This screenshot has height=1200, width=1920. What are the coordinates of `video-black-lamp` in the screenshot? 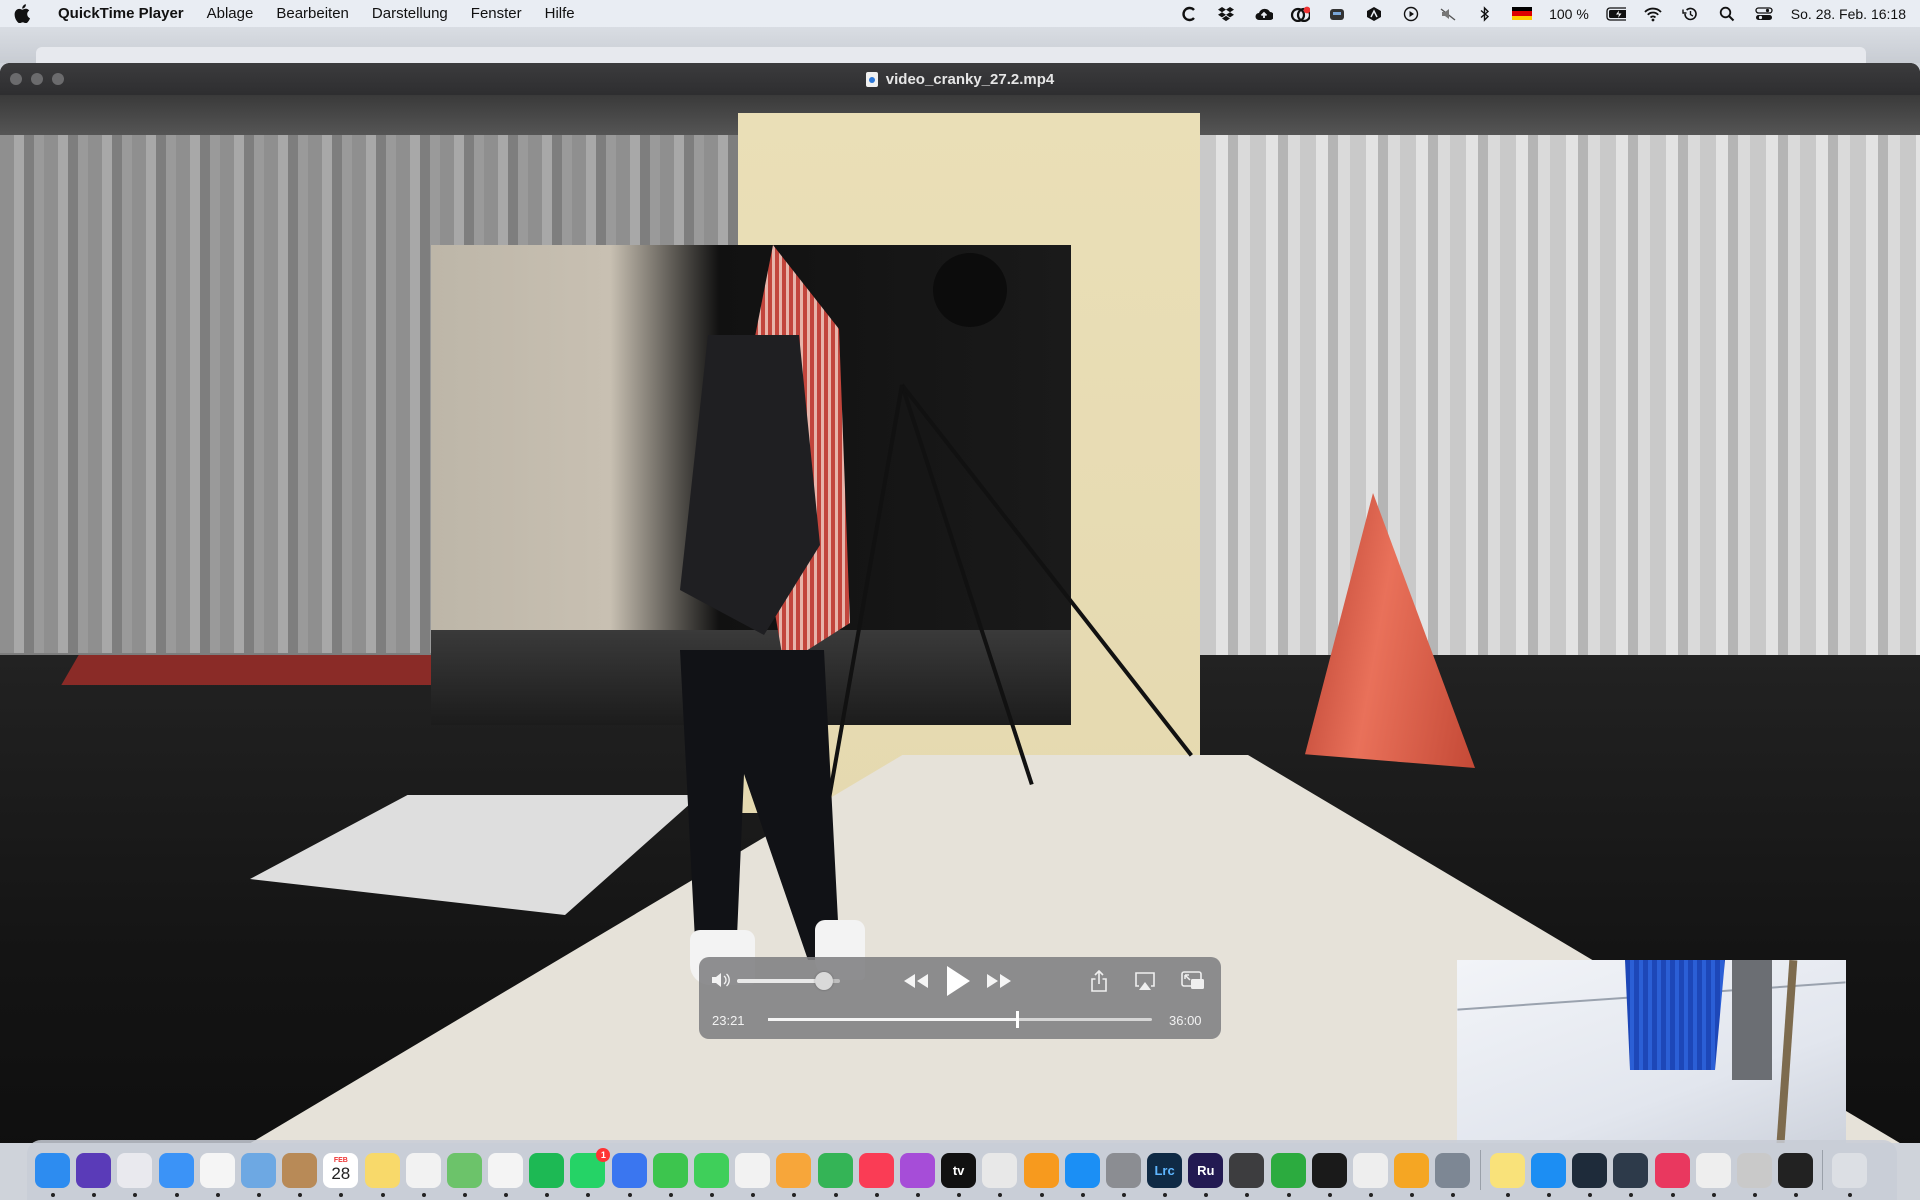 It's located at (970, 290).